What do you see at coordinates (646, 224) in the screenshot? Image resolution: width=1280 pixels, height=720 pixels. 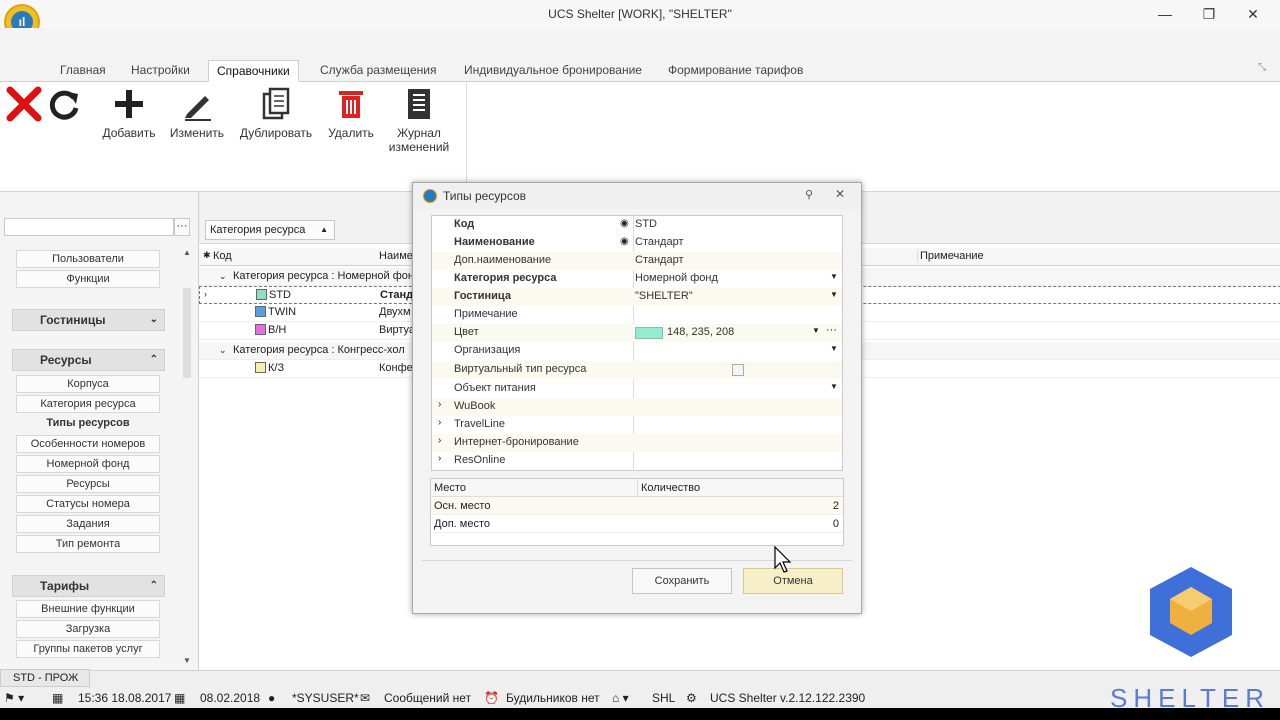 I see `prop-value-code: STD` at bounding box center [646, 224].